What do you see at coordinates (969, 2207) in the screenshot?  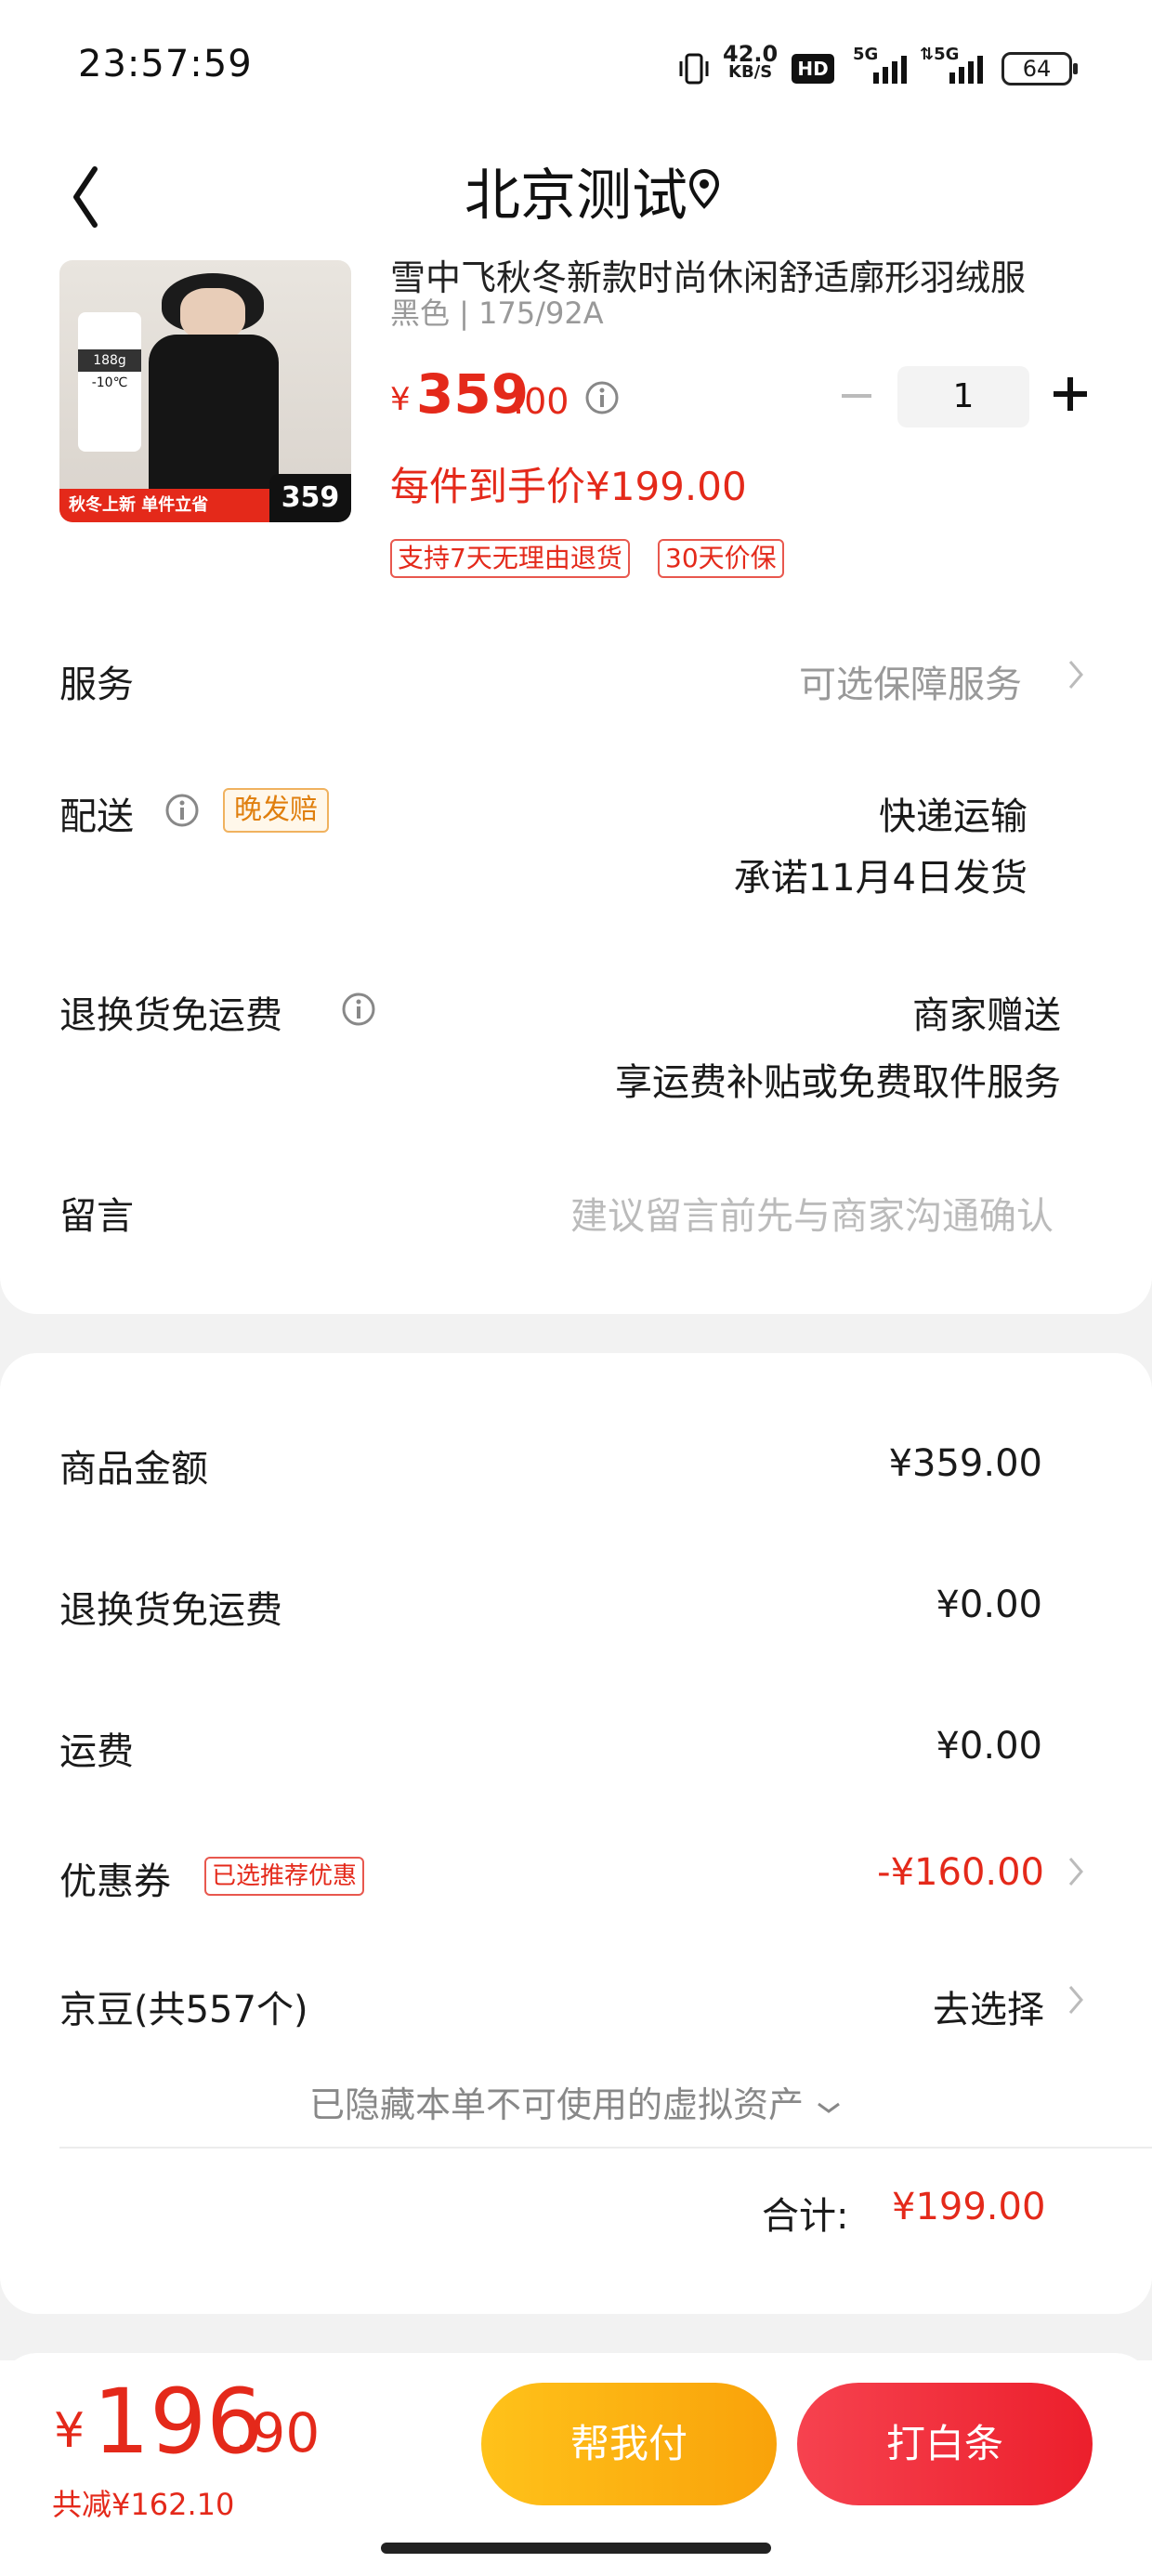 I see `total-value: ¥199.00` at bounding box center [969, 2207].